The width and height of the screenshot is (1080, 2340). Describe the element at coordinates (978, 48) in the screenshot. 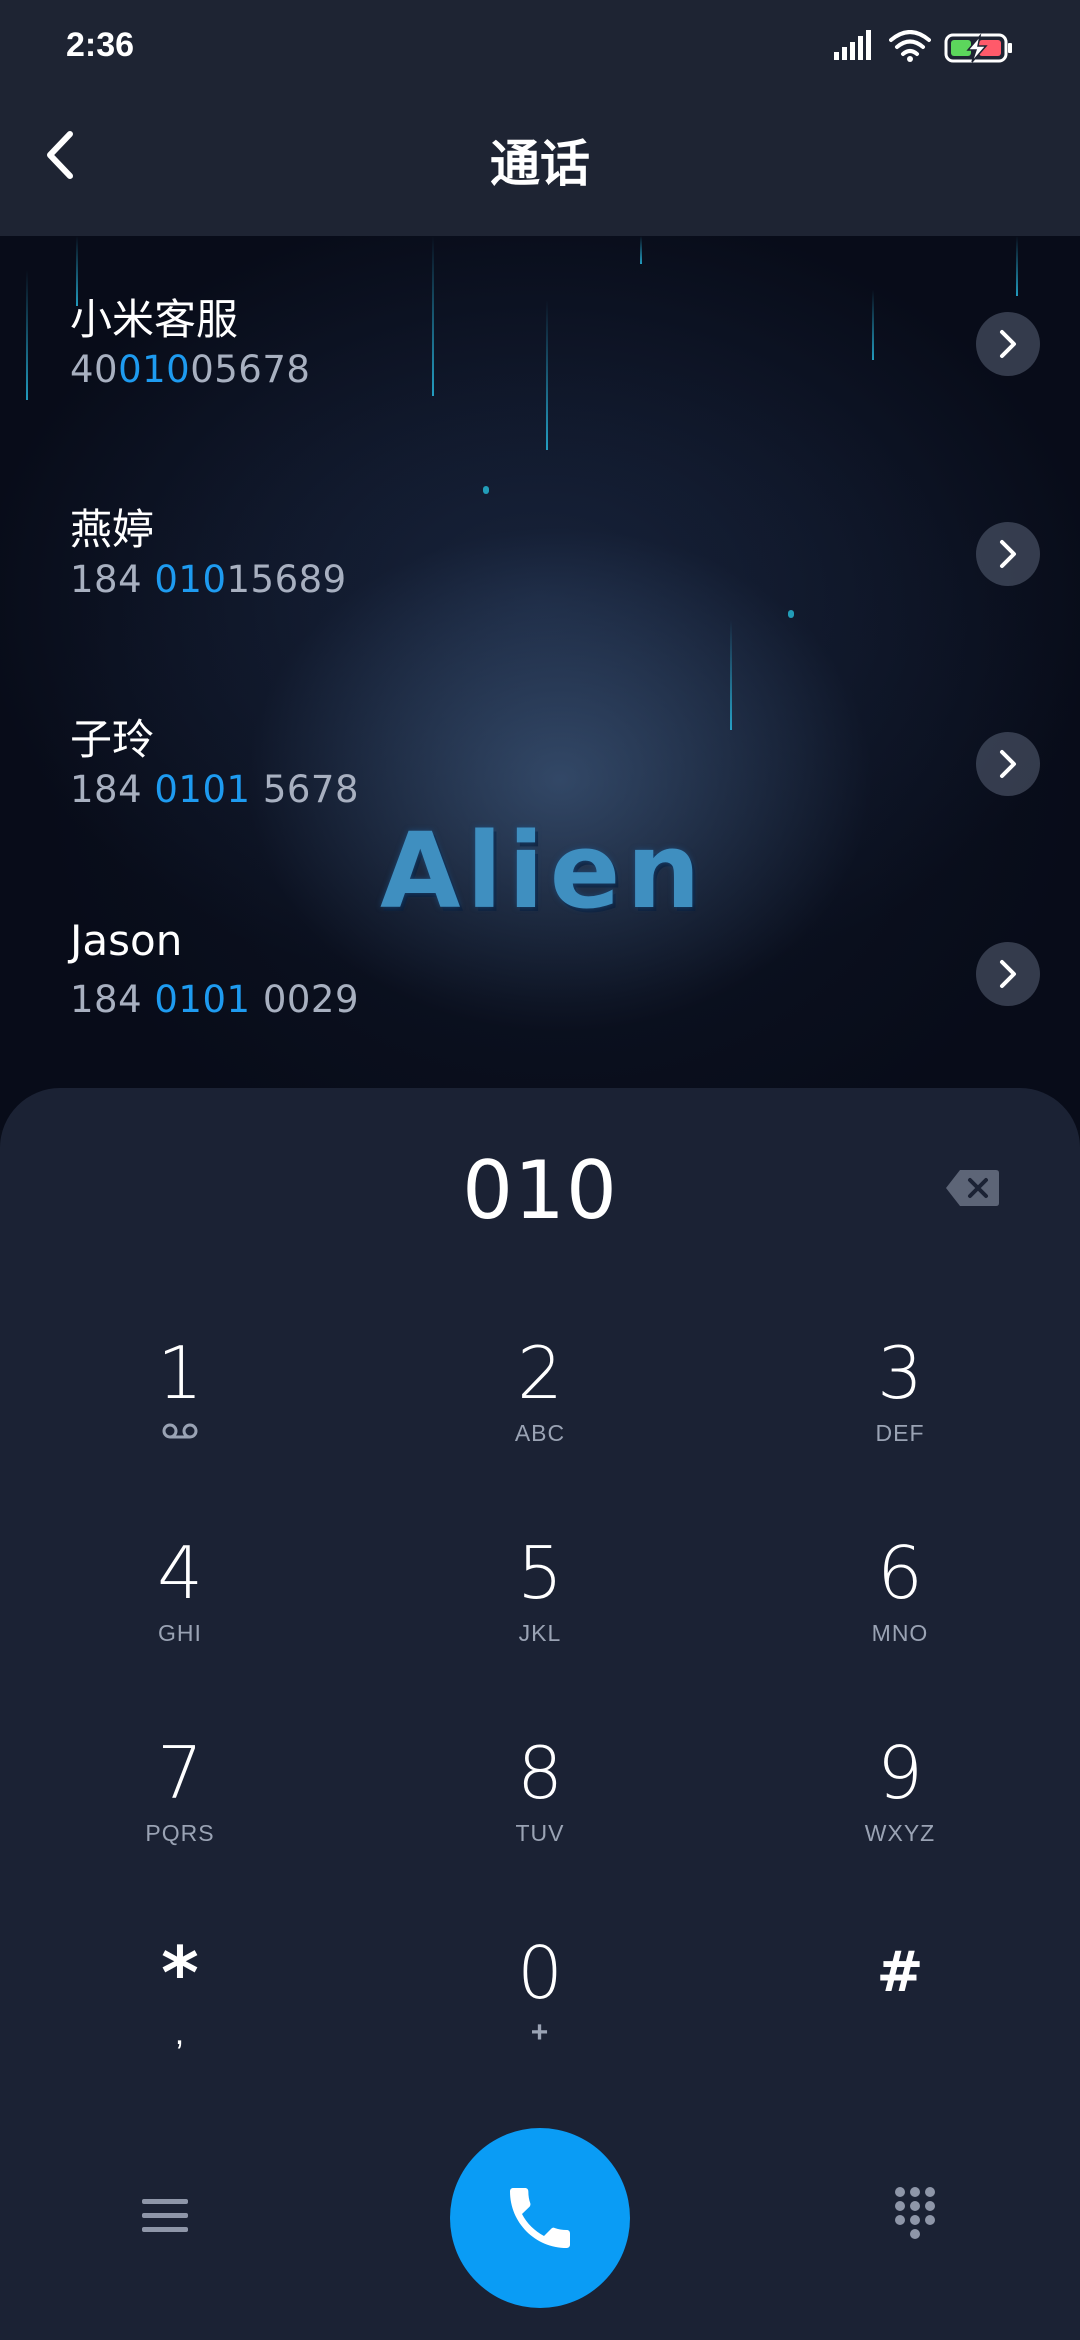

I see `battery-charging-icon` at that location.